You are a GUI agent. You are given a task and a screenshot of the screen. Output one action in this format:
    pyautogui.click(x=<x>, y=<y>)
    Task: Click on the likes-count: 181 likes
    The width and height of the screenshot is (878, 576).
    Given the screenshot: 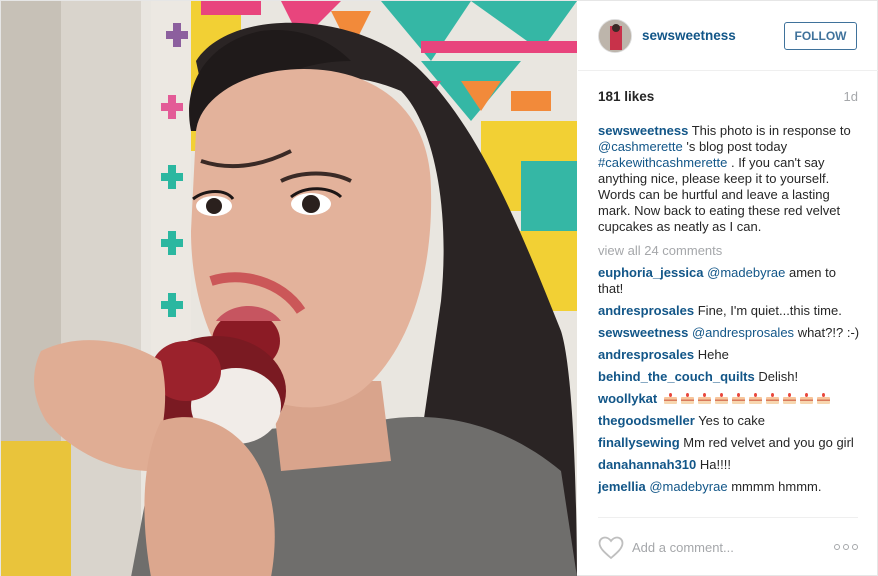 What is the action you would take?
    pyautogui.click(x=626, y=96)
    